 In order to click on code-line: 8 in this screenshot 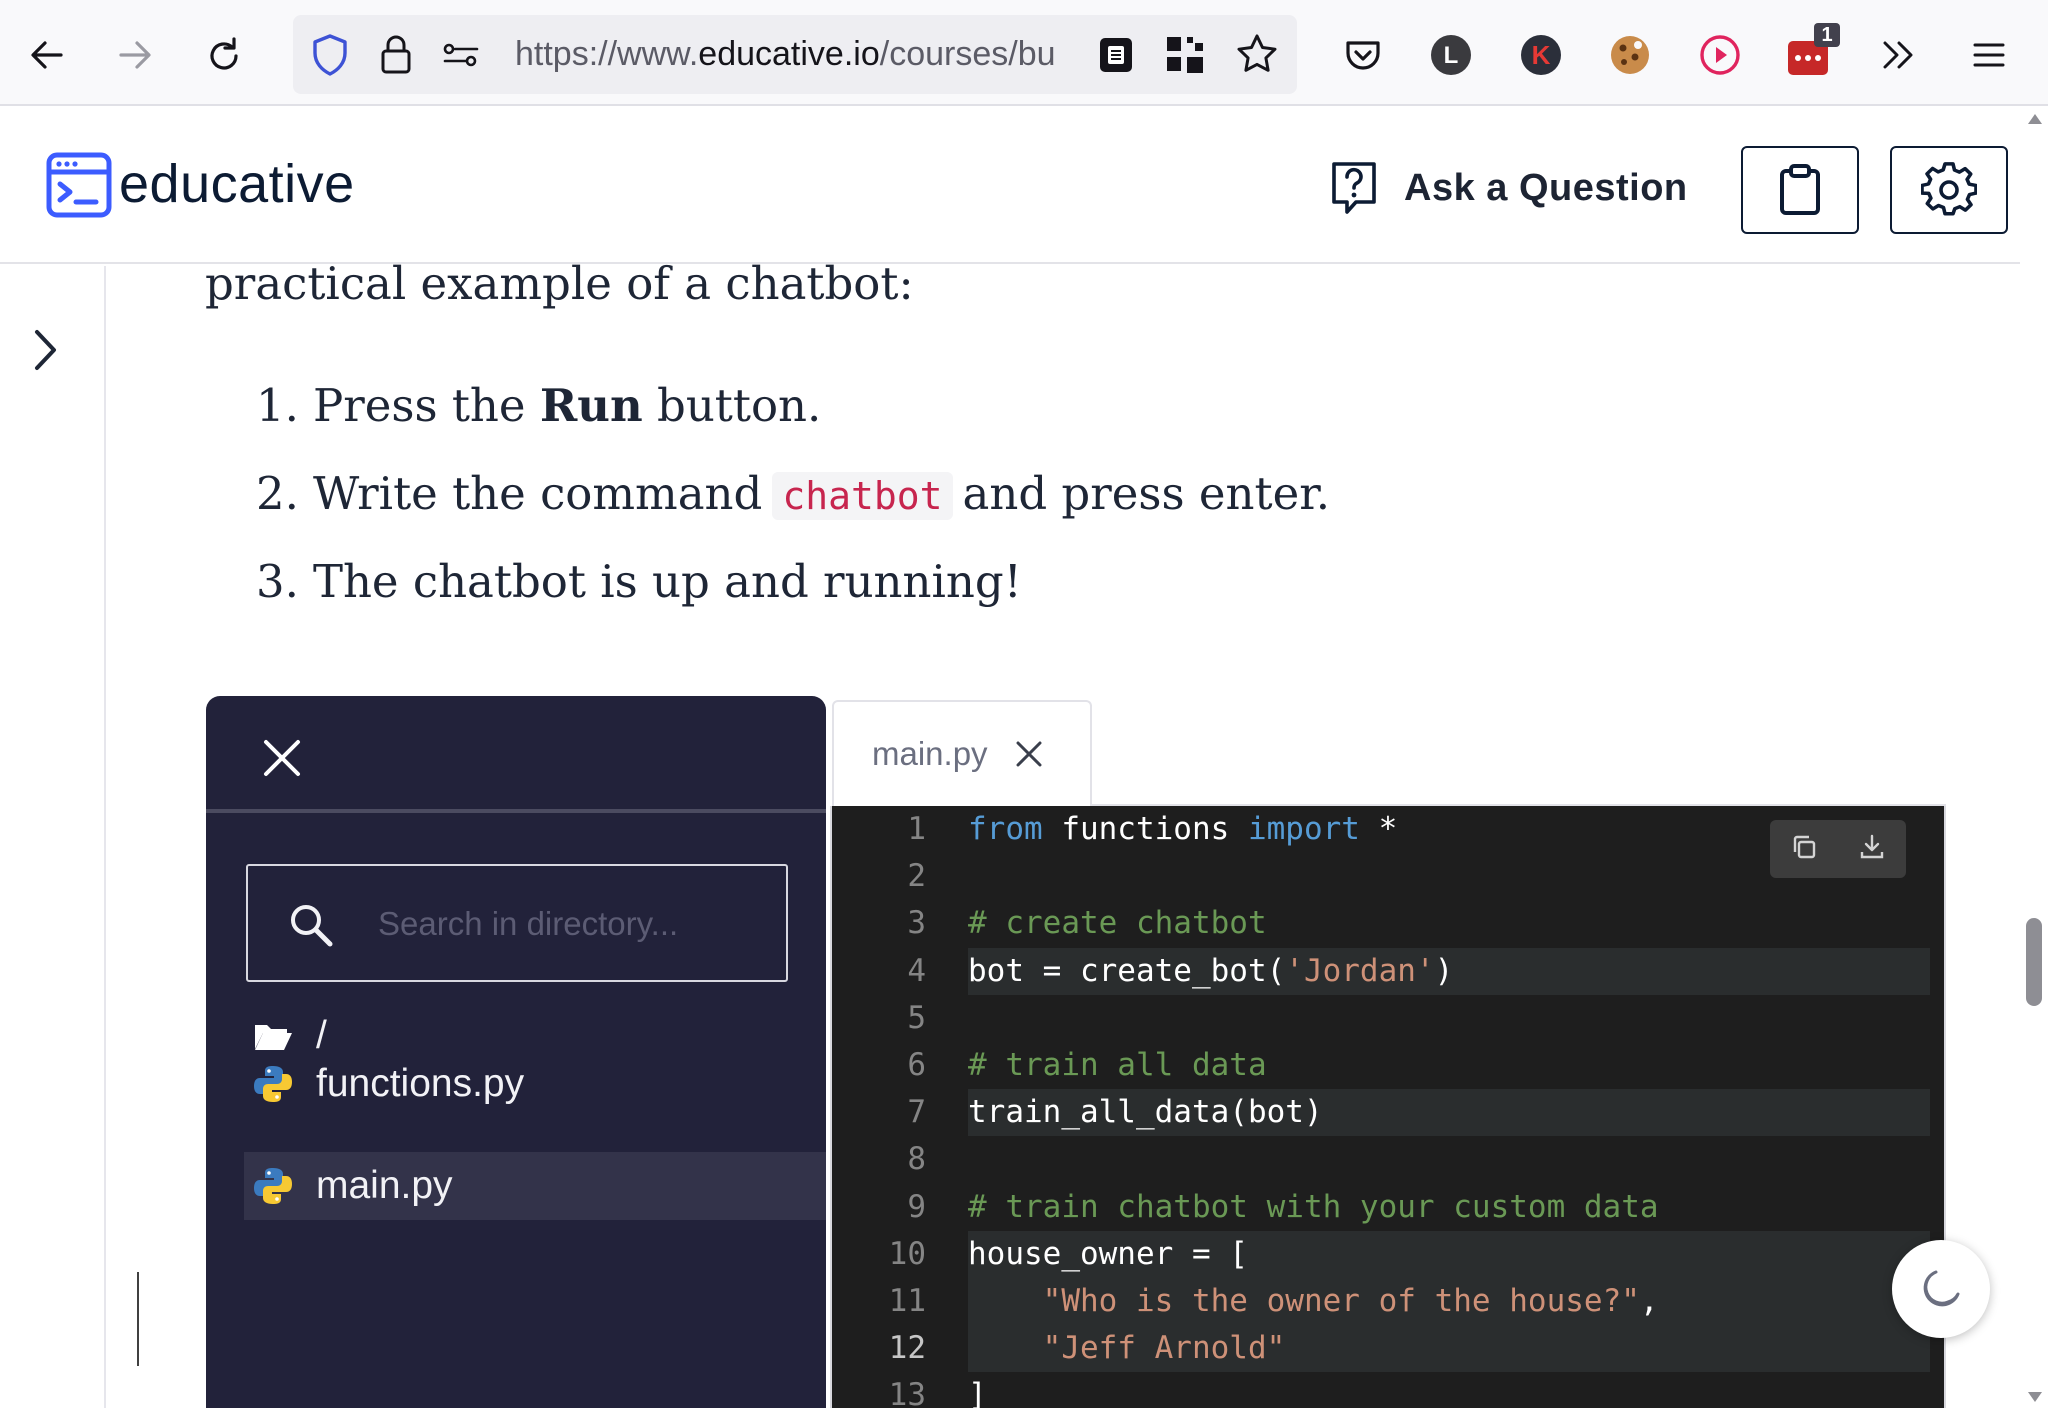, I will do `click(1388, 1159)`.